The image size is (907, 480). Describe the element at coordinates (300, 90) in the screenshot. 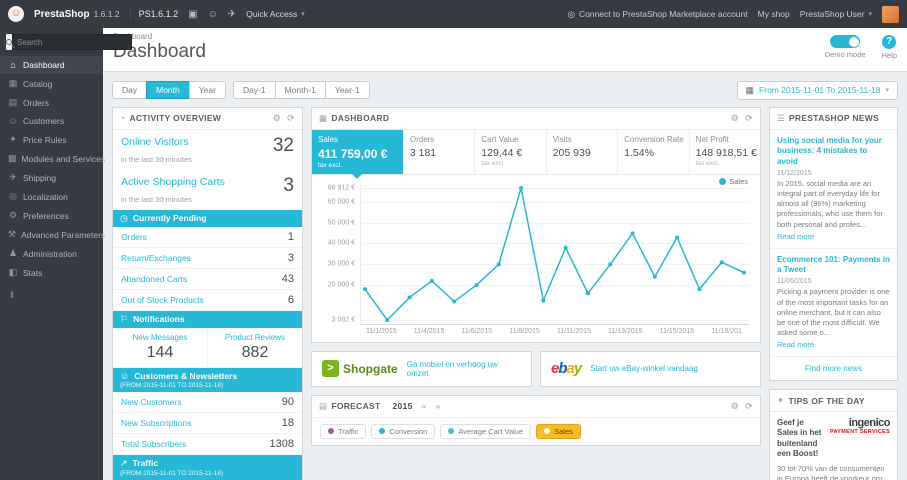

I see `filter-month-1-button: Month-1` at that location.